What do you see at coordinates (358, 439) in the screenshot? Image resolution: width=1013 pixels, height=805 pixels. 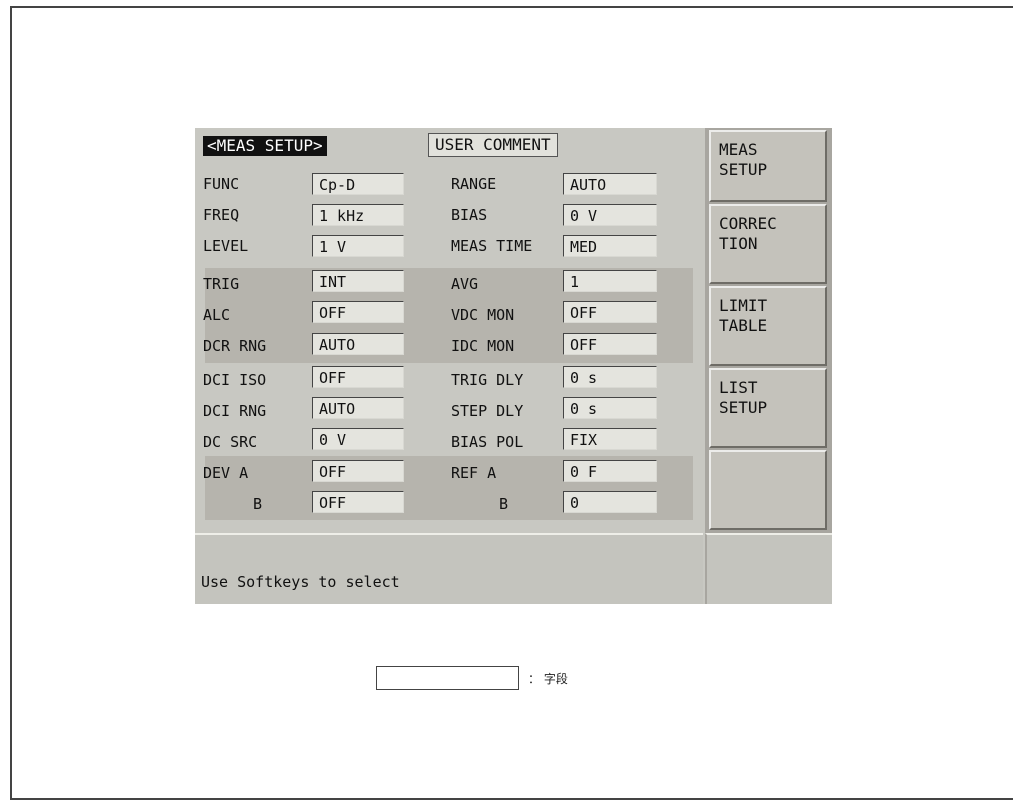 I see `dc-src-field: 0 V` at bounding box center [358, 439].